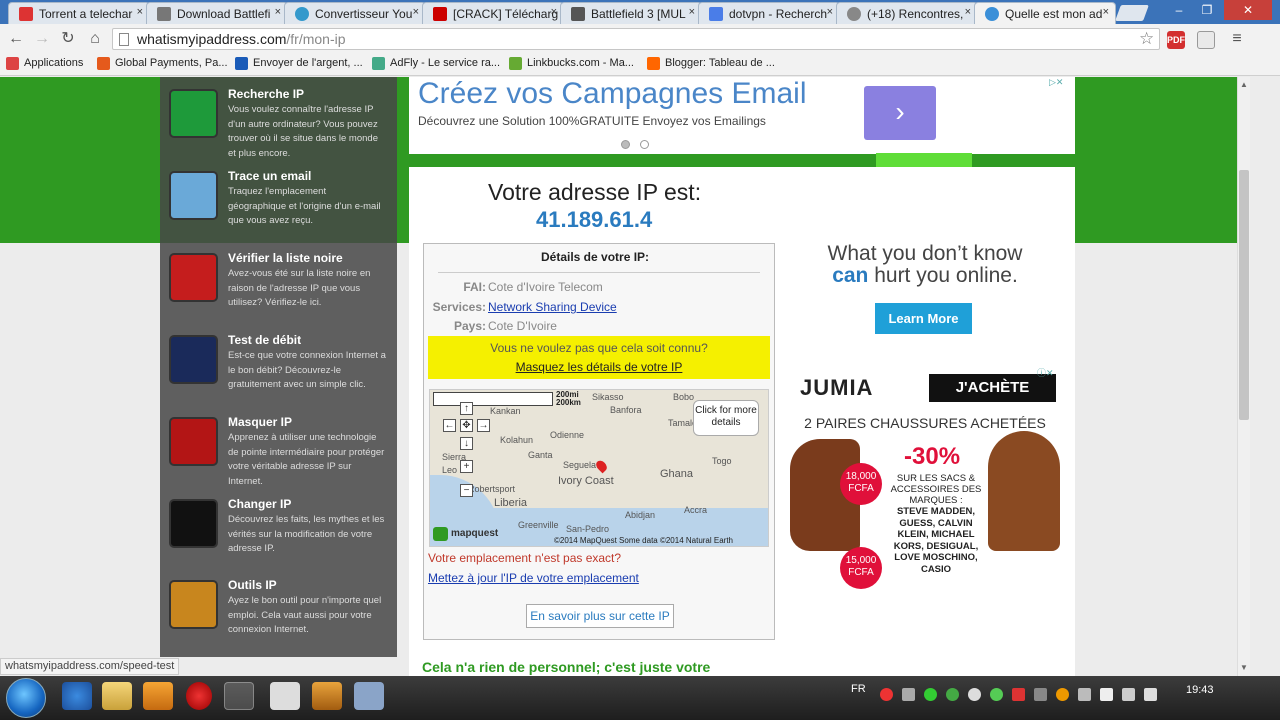 This screenshot has height=720, width=1280. What do you see at coordinates (506, 14) in the screenshot?
I see `tab-label: [CRACK] Télécharg` at bounding box center [506, 14].